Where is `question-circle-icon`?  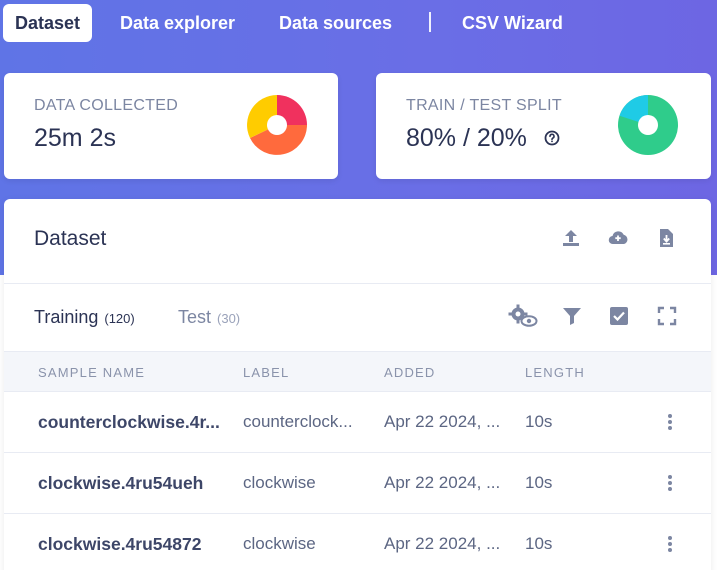 question-circle-icon is located at coordinates (552, 138).